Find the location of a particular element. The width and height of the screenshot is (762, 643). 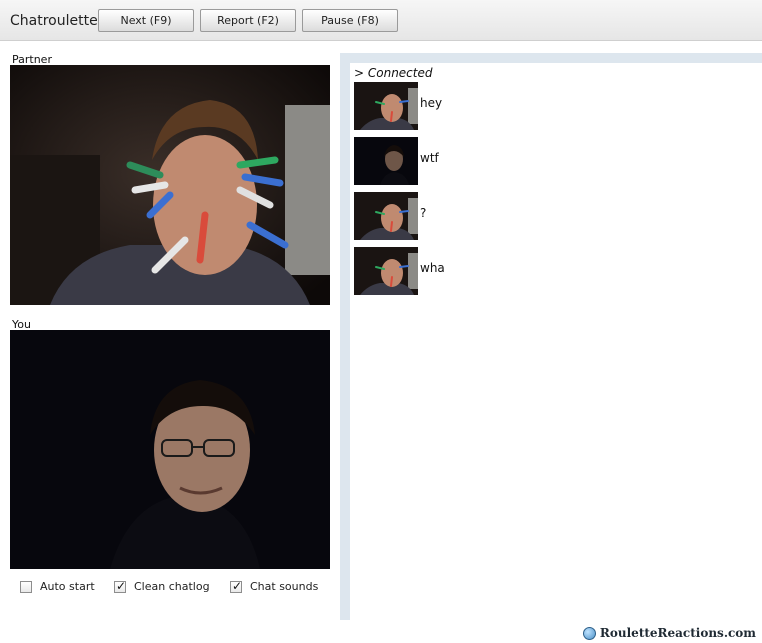

auto-start-option: Auto start is located at coordinates (57, 586).